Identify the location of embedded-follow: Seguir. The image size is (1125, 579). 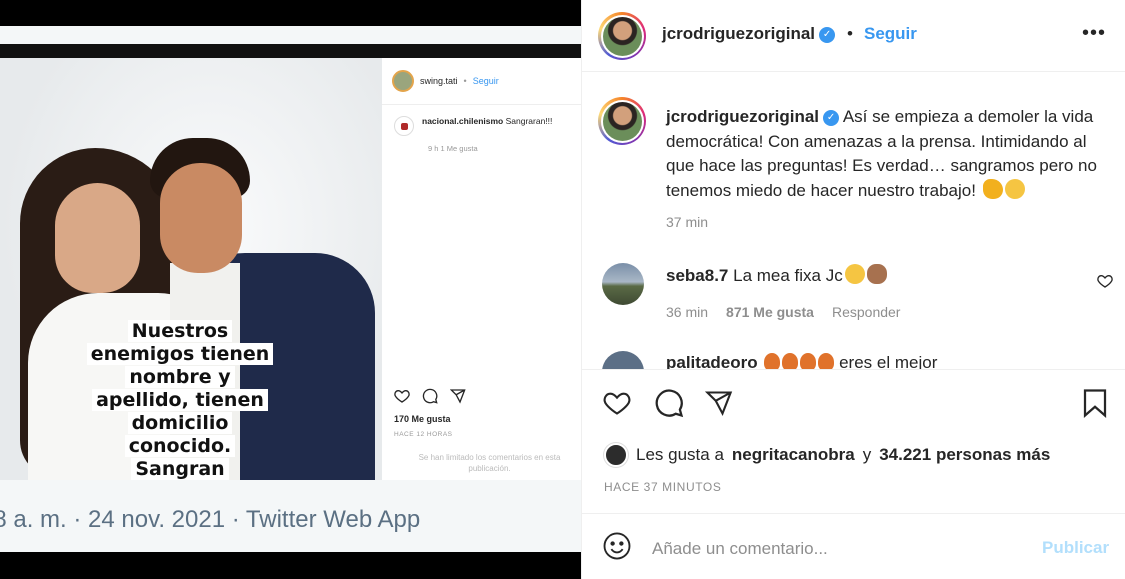
(485, 81).